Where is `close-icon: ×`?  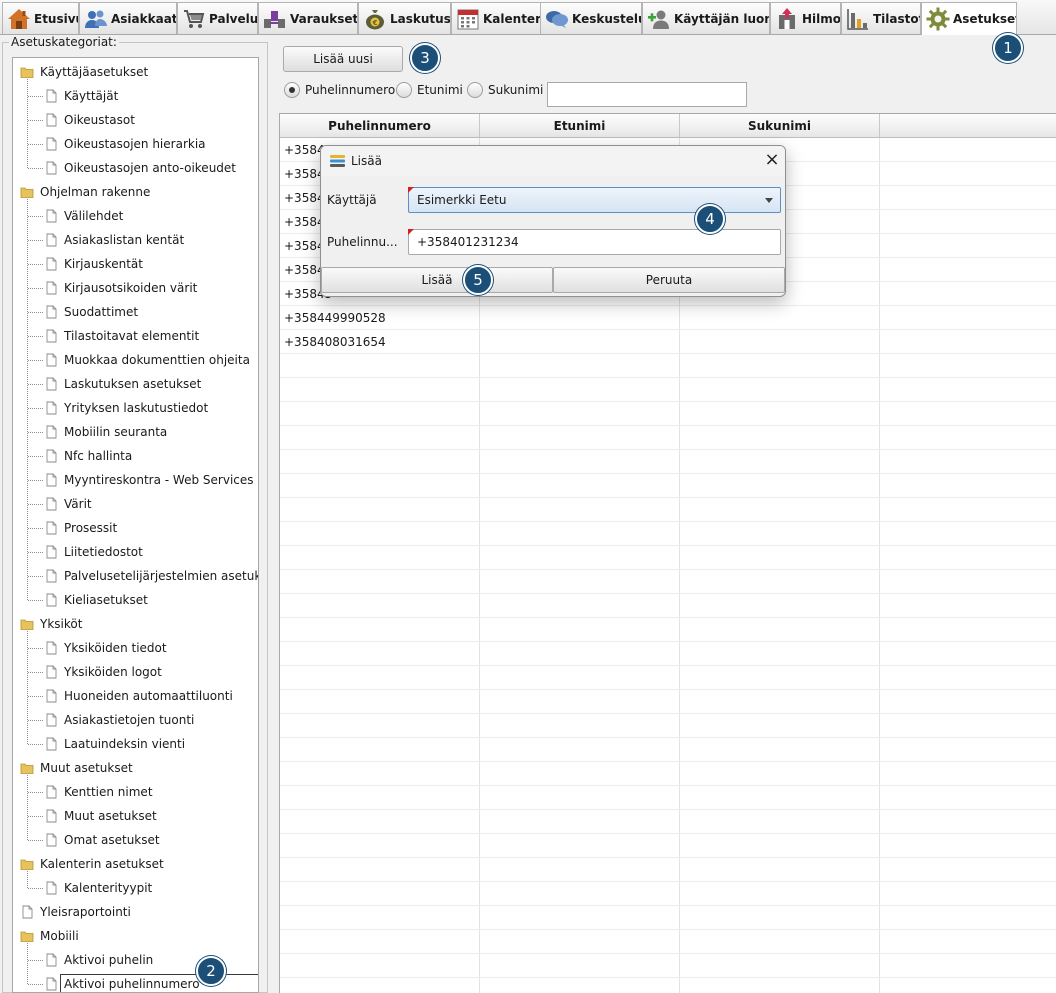 close-icon: × is located at coordinates (772, 161).